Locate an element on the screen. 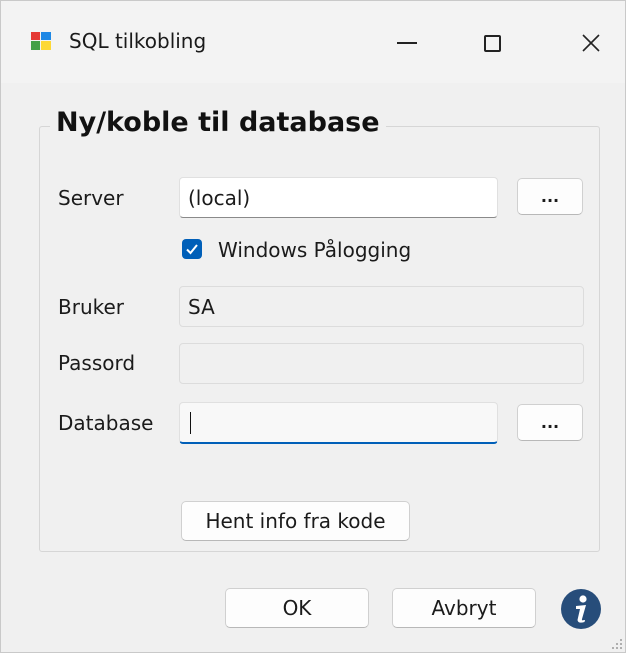 This screenshot has height=653, width=626. group-title: Ny/koble til database is located at coordinates (218, 122).